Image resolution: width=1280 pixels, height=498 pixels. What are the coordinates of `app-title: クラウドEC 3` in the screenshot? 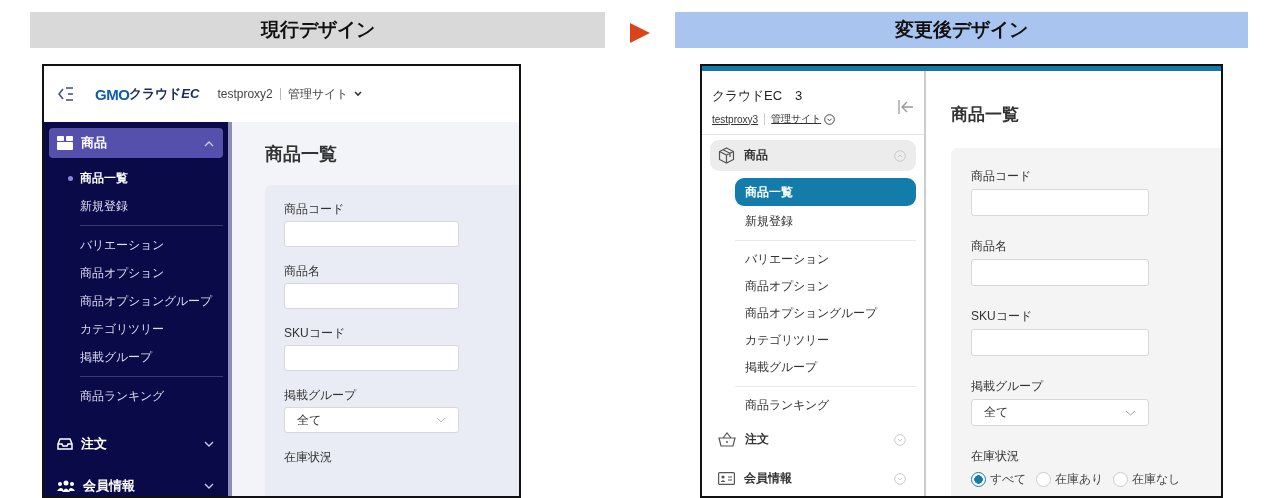 It's located at (758, 96).